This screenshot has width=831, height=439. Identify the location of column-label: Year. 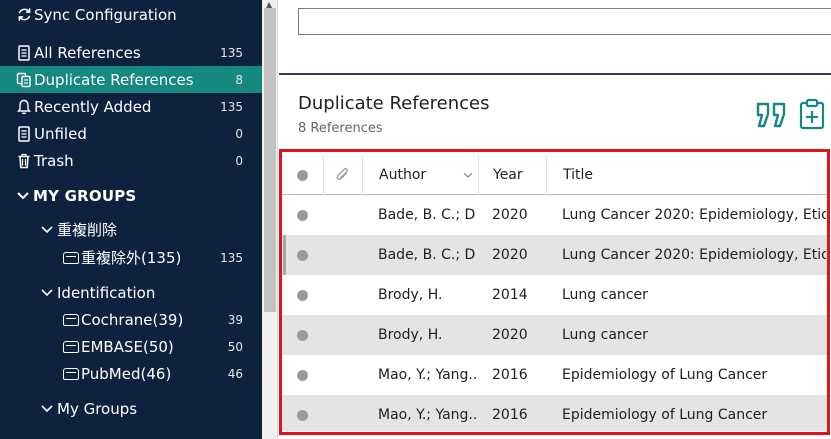
(508, 175).